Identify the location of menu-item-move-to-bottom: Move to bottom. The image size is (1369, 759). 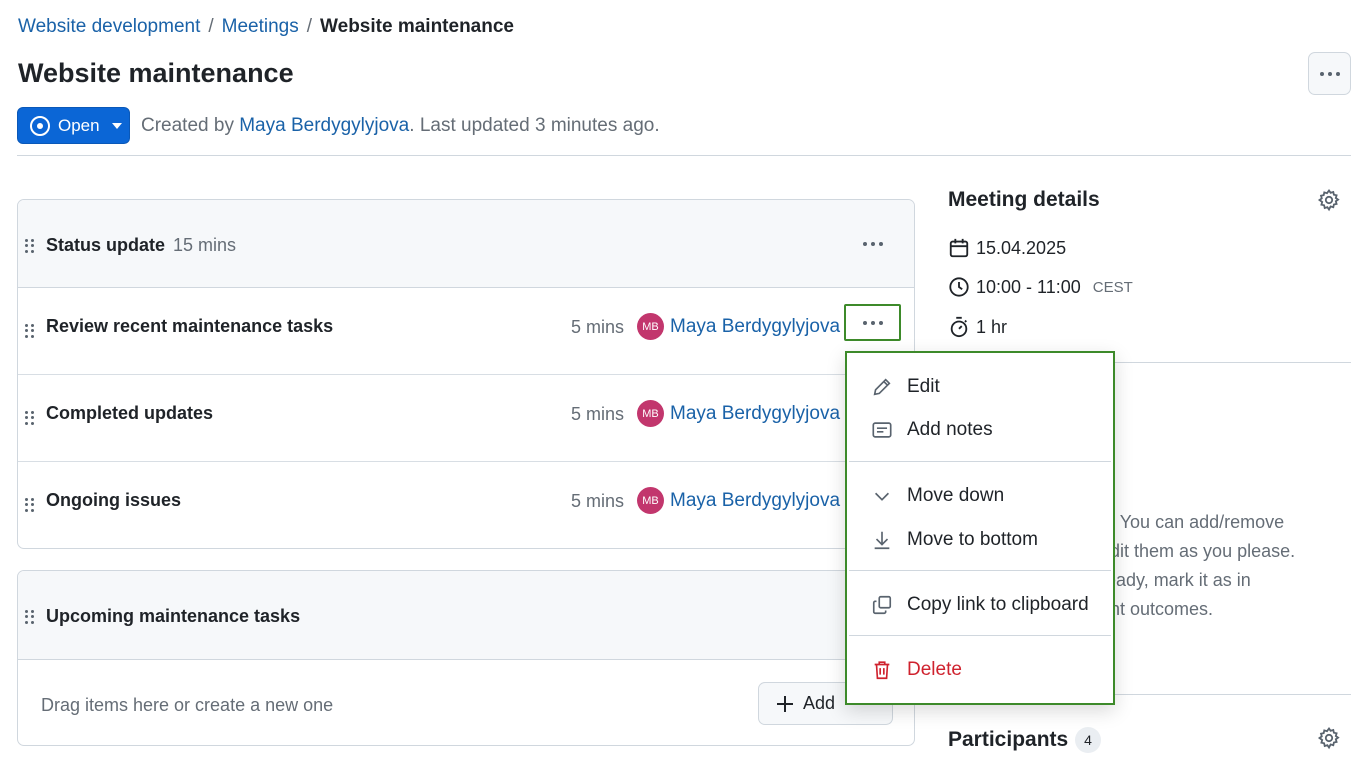
(980, 540).